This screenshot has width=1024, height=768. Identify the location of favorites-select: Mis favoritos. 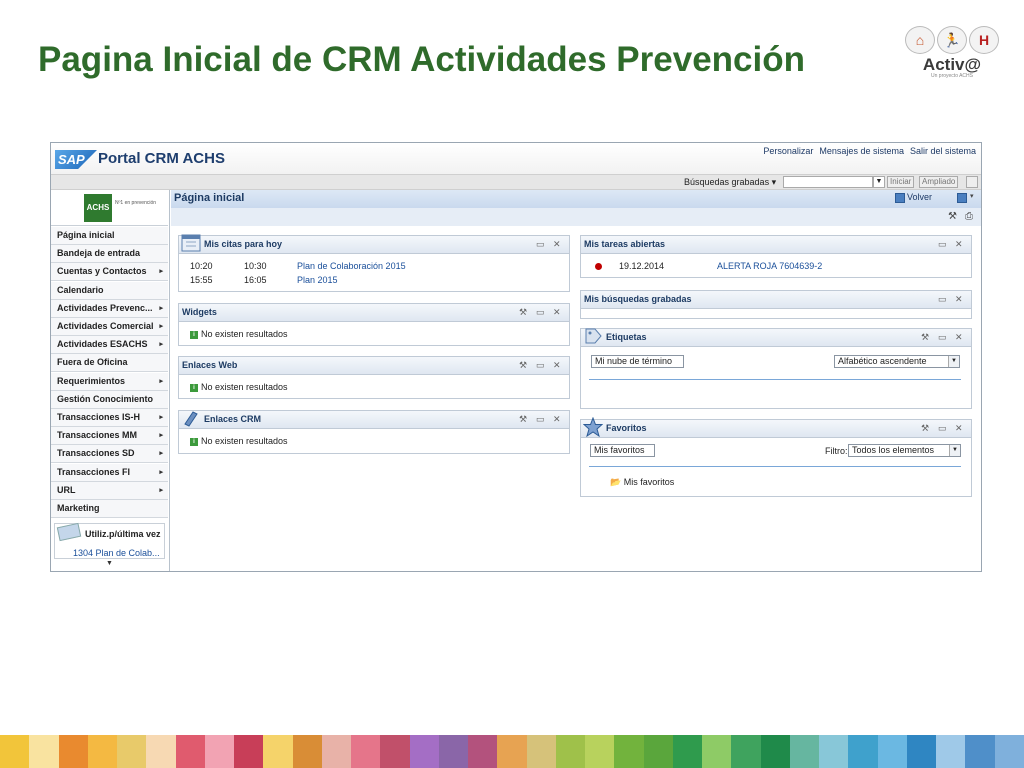
(622, 450).